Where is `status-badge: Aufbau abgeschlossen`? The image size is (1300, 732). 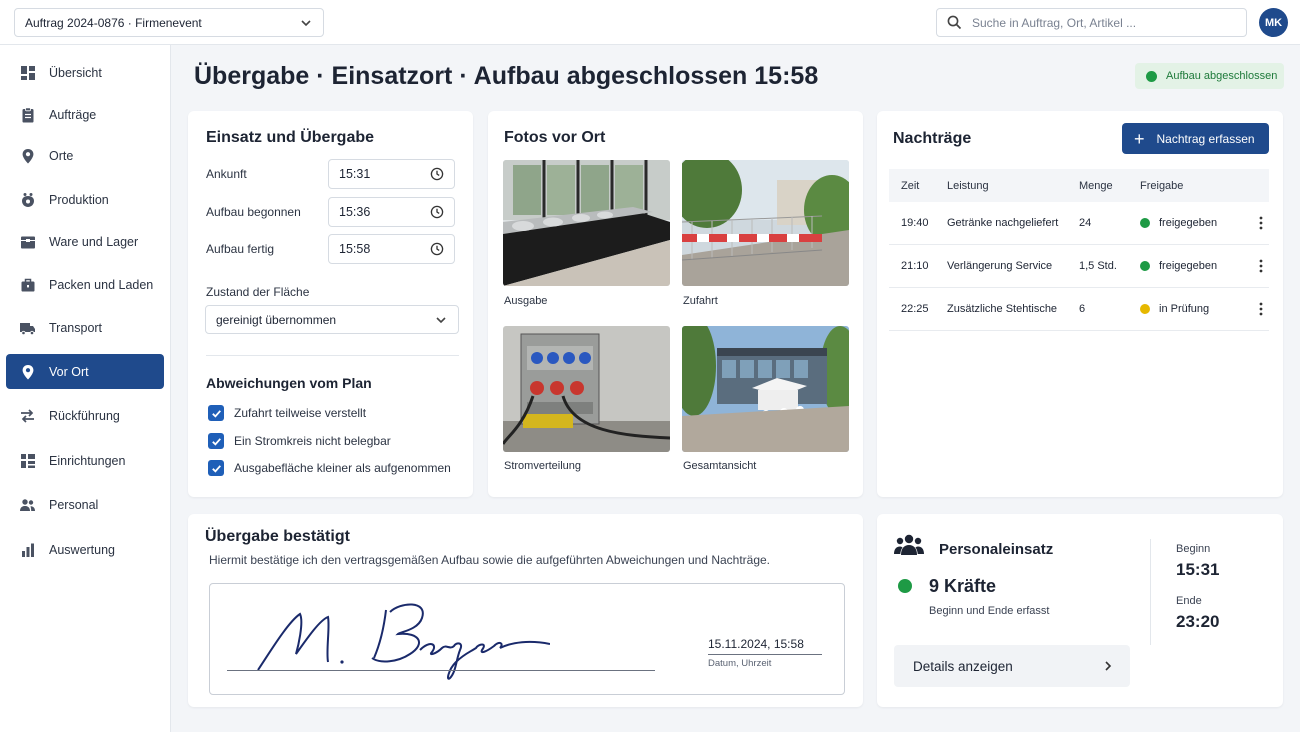
status-badge: Aufbau abgeschlossen is located at coordinates (1209, 76).